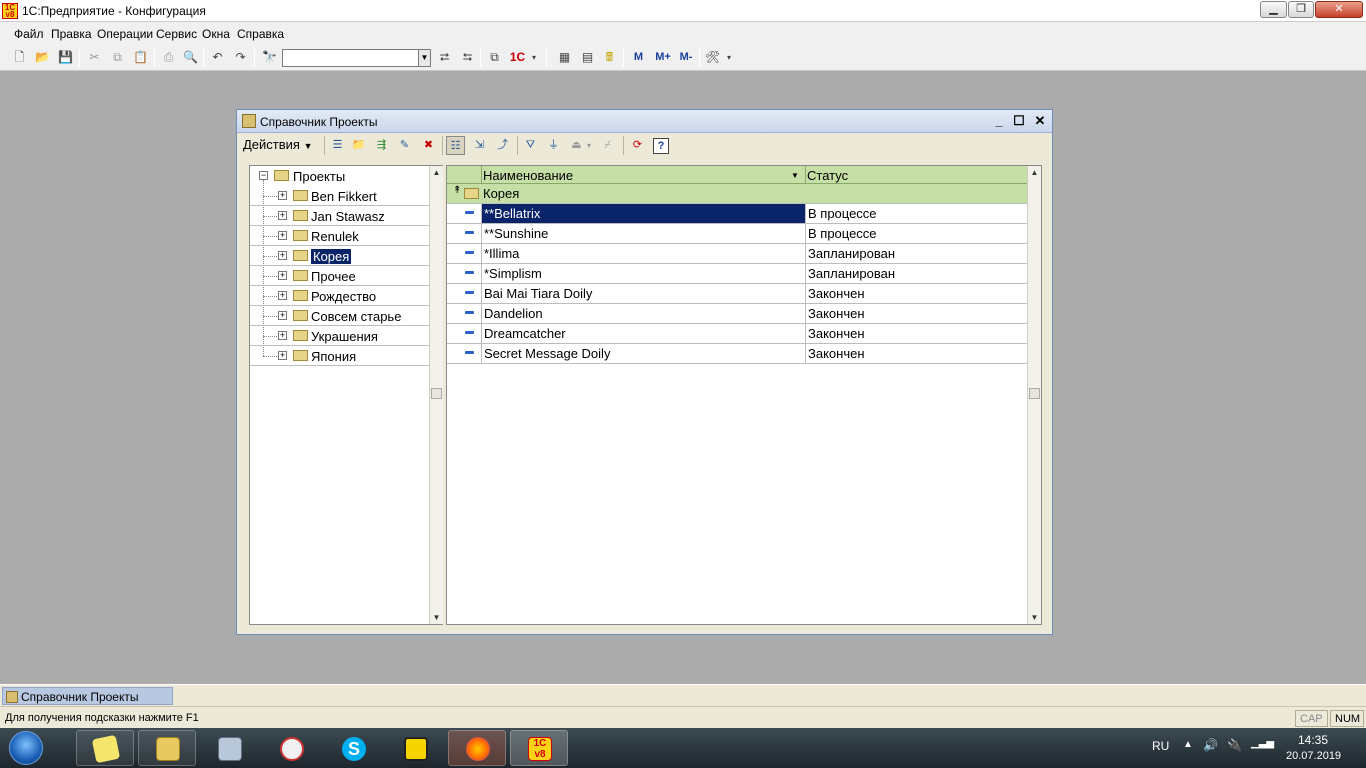 This screenshot has width=1366, height=768. Describe the element at coordinates (686, 57) in the screenshot. I see `memory-minus-button: M-` at that location.